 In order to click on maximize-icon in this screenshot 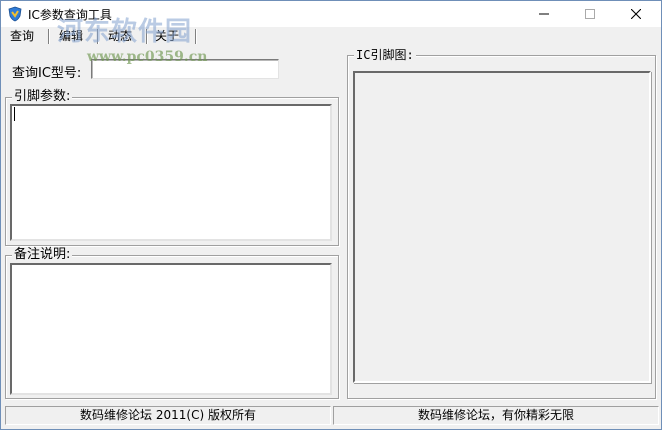, I will do `click(590, 14)`.